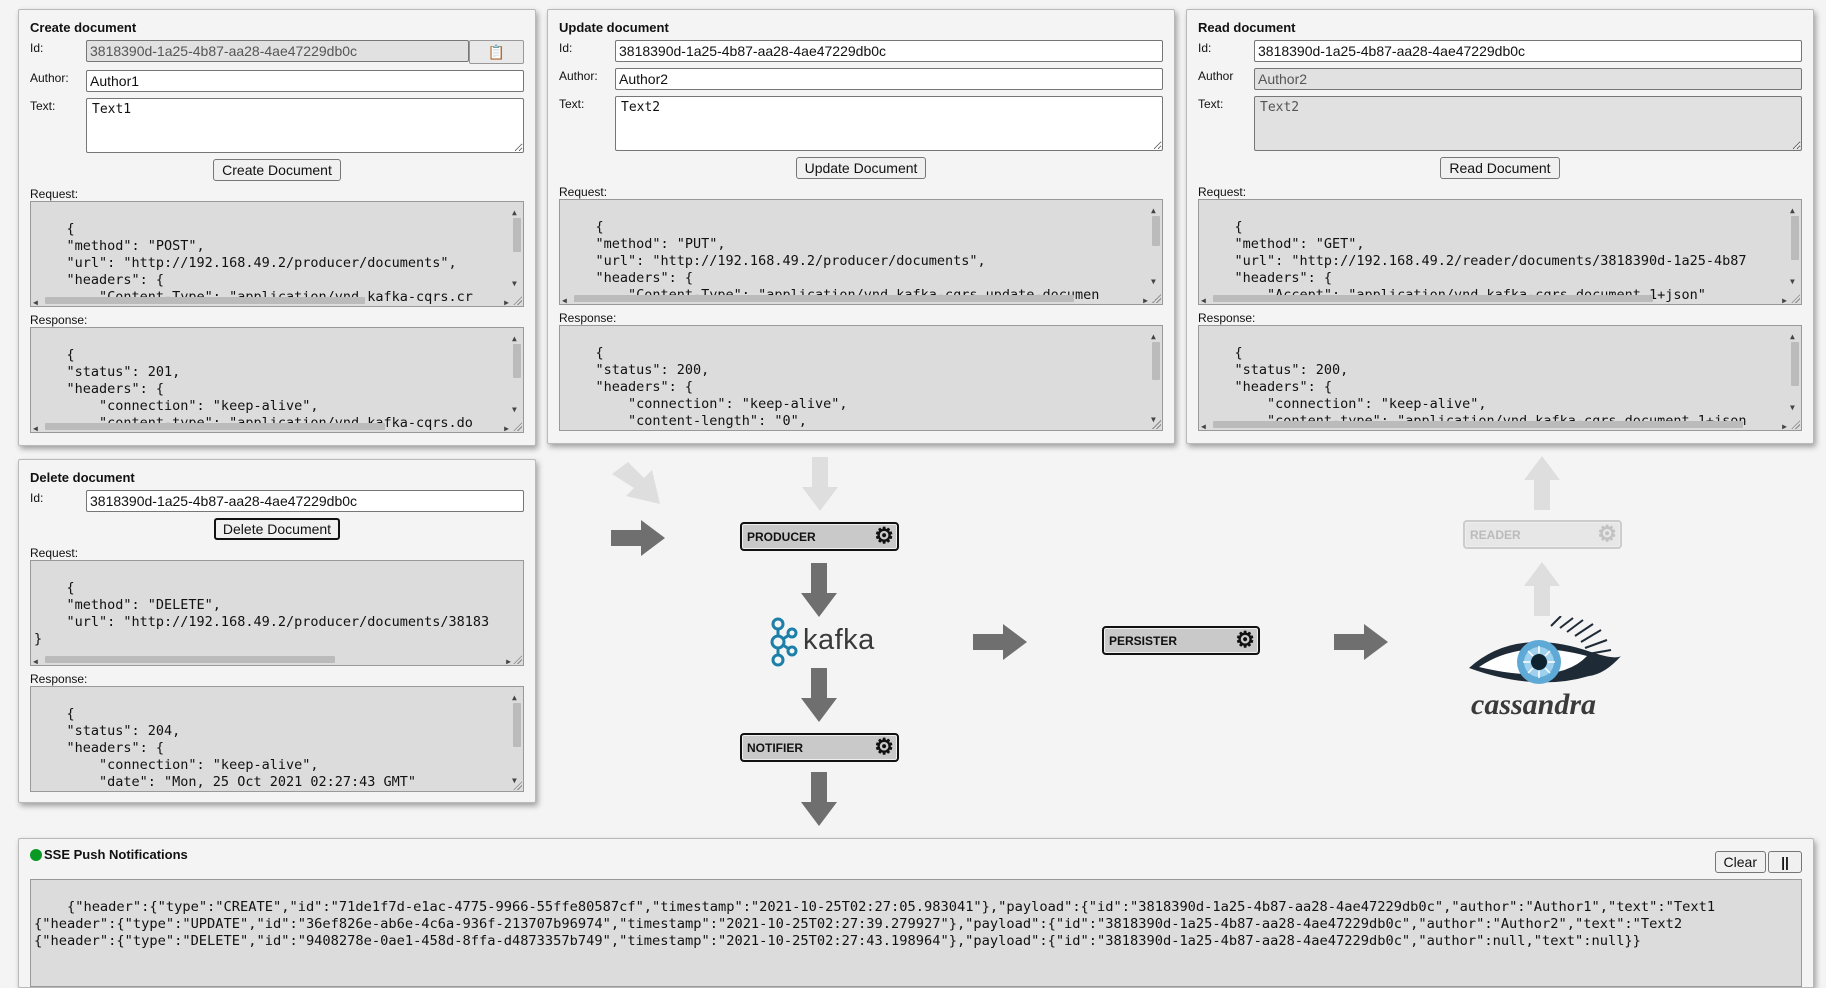  What do you see at coordinates (784, 642) in the screenshot?
I see `kafka-icon` at bounding box center [784, 642].